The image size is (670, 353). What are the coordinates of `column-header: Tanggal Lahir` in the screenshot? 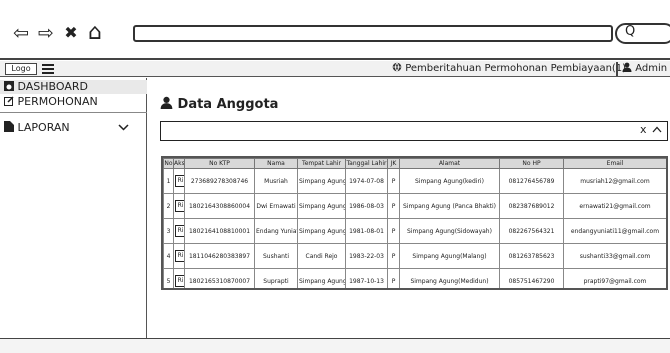 It's located at (366, 163).